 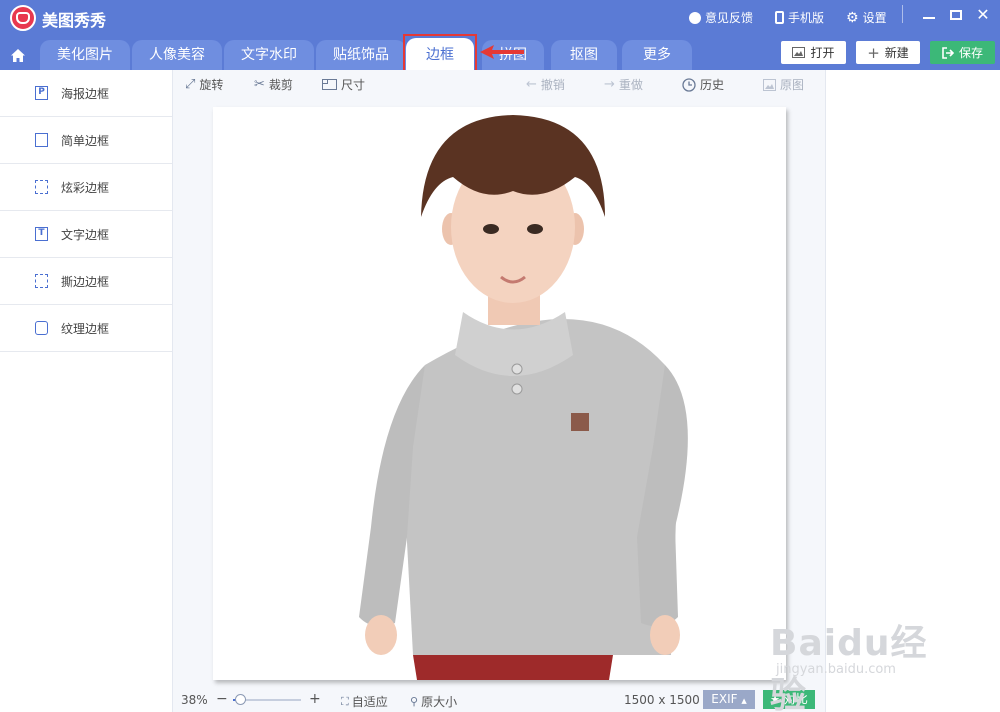 I want to click on sidebar-item-label: 文字边框, so click(x=85, y=234).